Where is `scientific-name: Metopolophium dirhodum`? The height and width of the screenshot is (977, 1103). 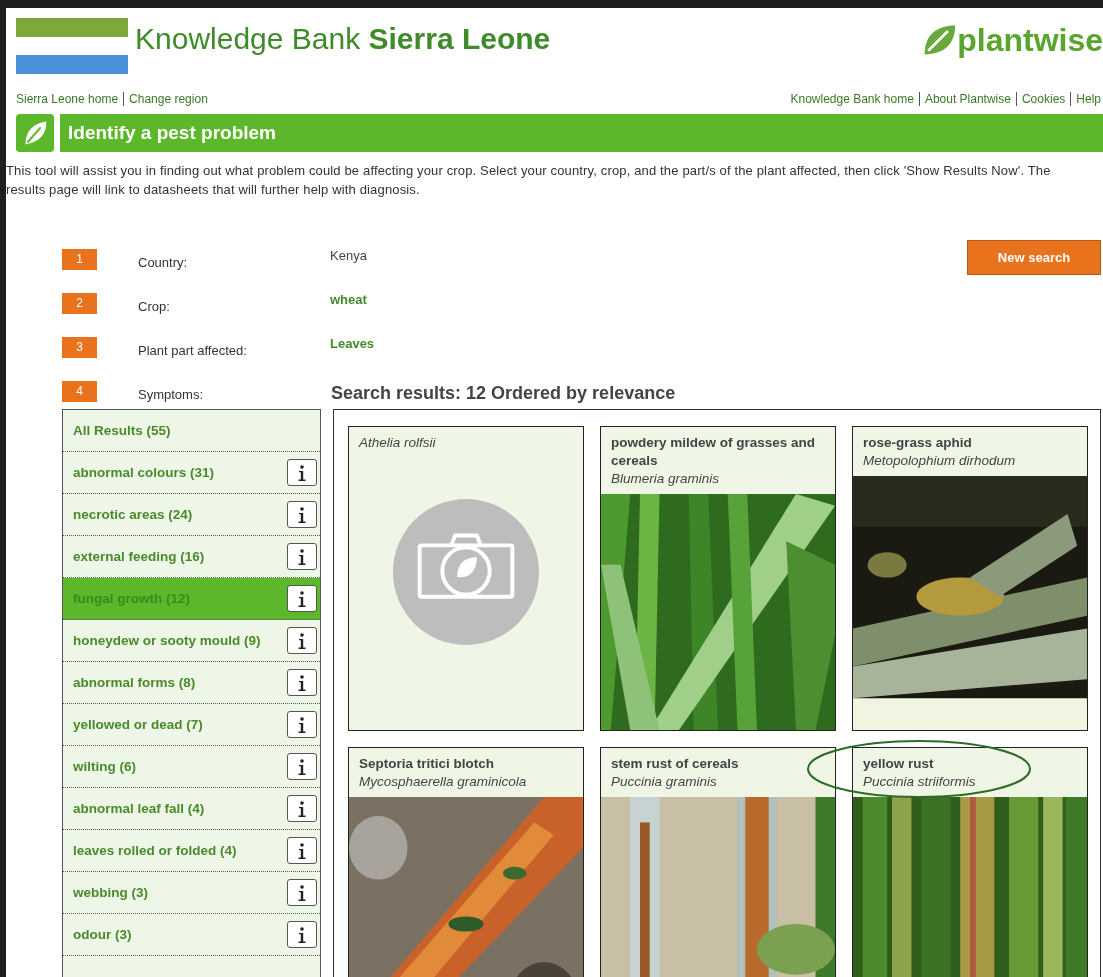
scientific-name: Metopolophium dirhodum is located at coordinates (940, 461).